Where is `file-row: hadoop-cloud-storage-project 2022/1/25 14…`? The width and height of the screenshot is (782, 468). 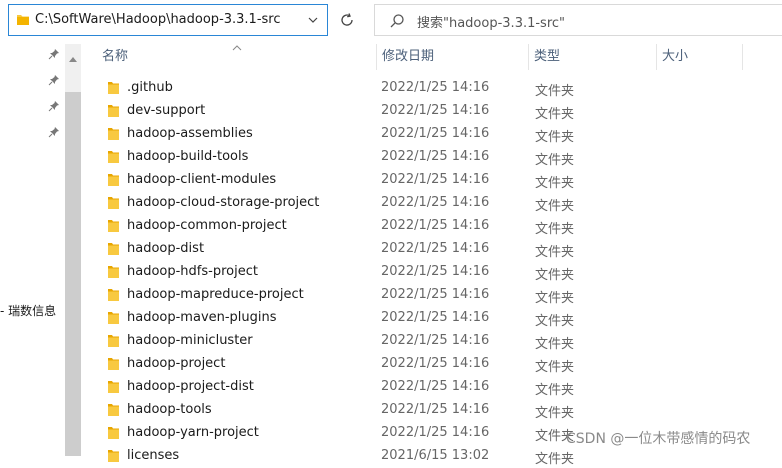
file-row: hadoop-cloud-storage-project 2022/1/25 14… is located at coordinates (439, 203).